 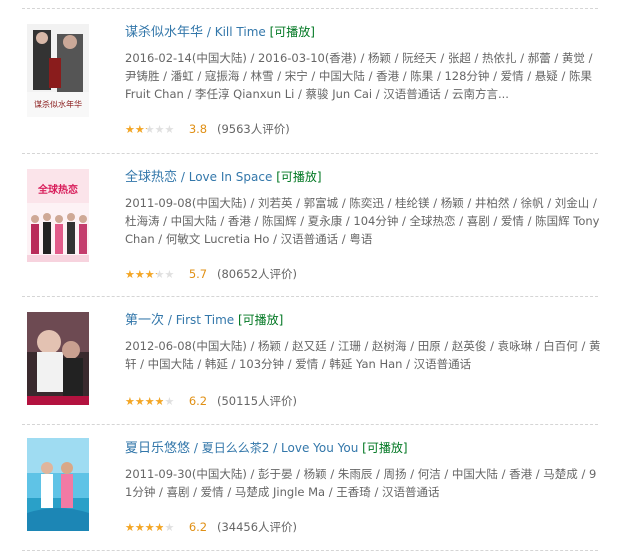 I want to click on poster-image-first-time, so click(x=58, y=358).